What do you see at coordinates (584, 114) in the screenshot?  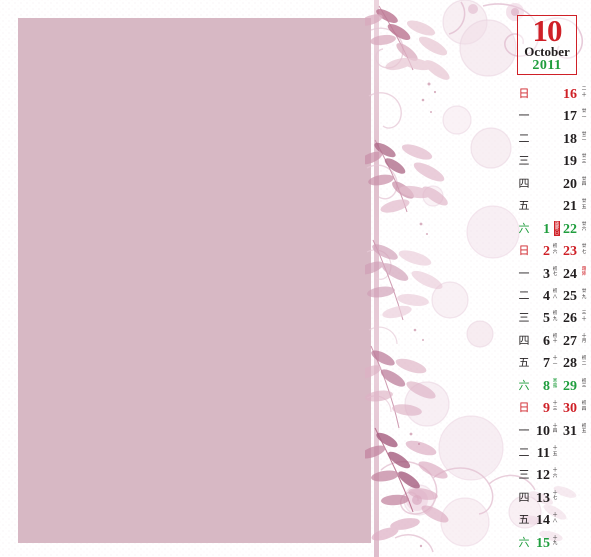 I see `lunar-date: 廿一` at bounding box center [584, 114].